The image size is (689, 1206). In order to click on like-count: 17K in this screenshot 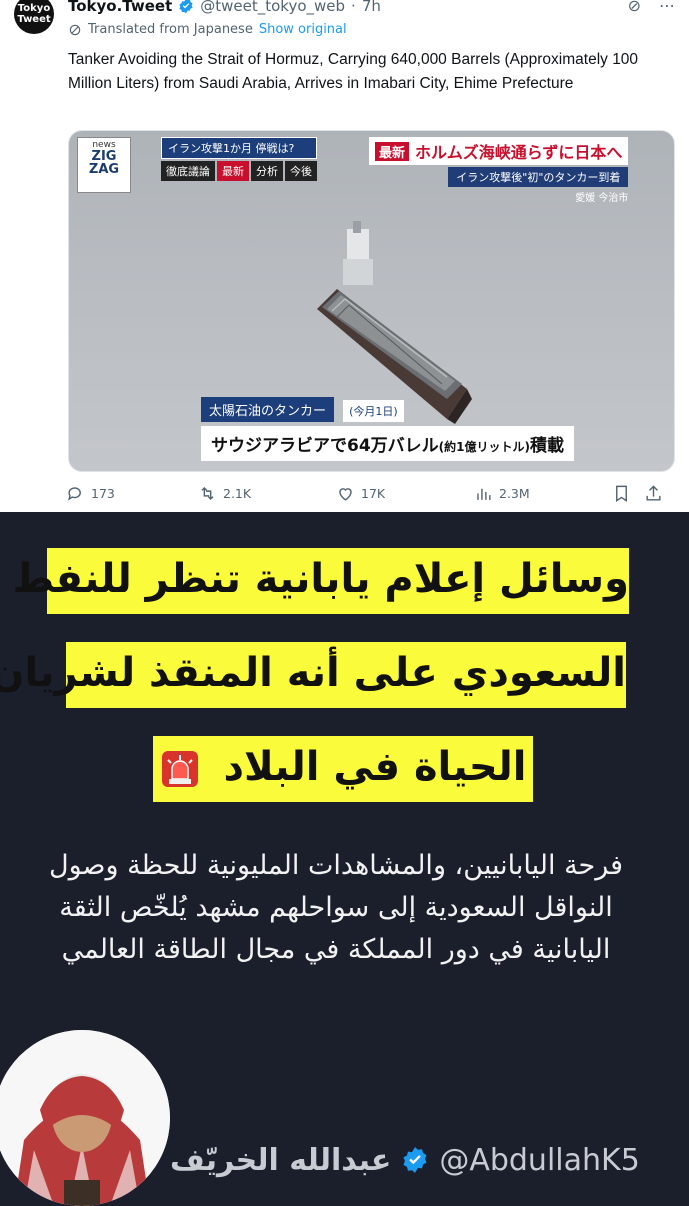, I will do `click(373, 493)`.